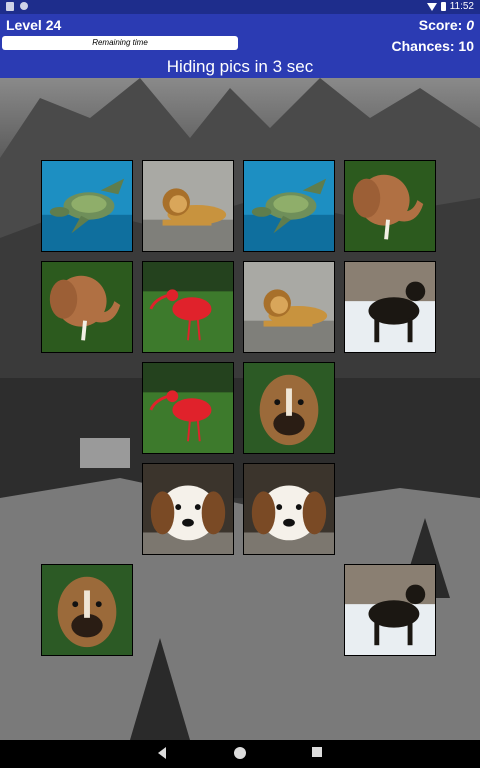 This screenshot has height=768, width=480. Describe the element at coordinates (120, 43) in the screenshot. I see `remaining-time-bar: Remaining time` at that location.